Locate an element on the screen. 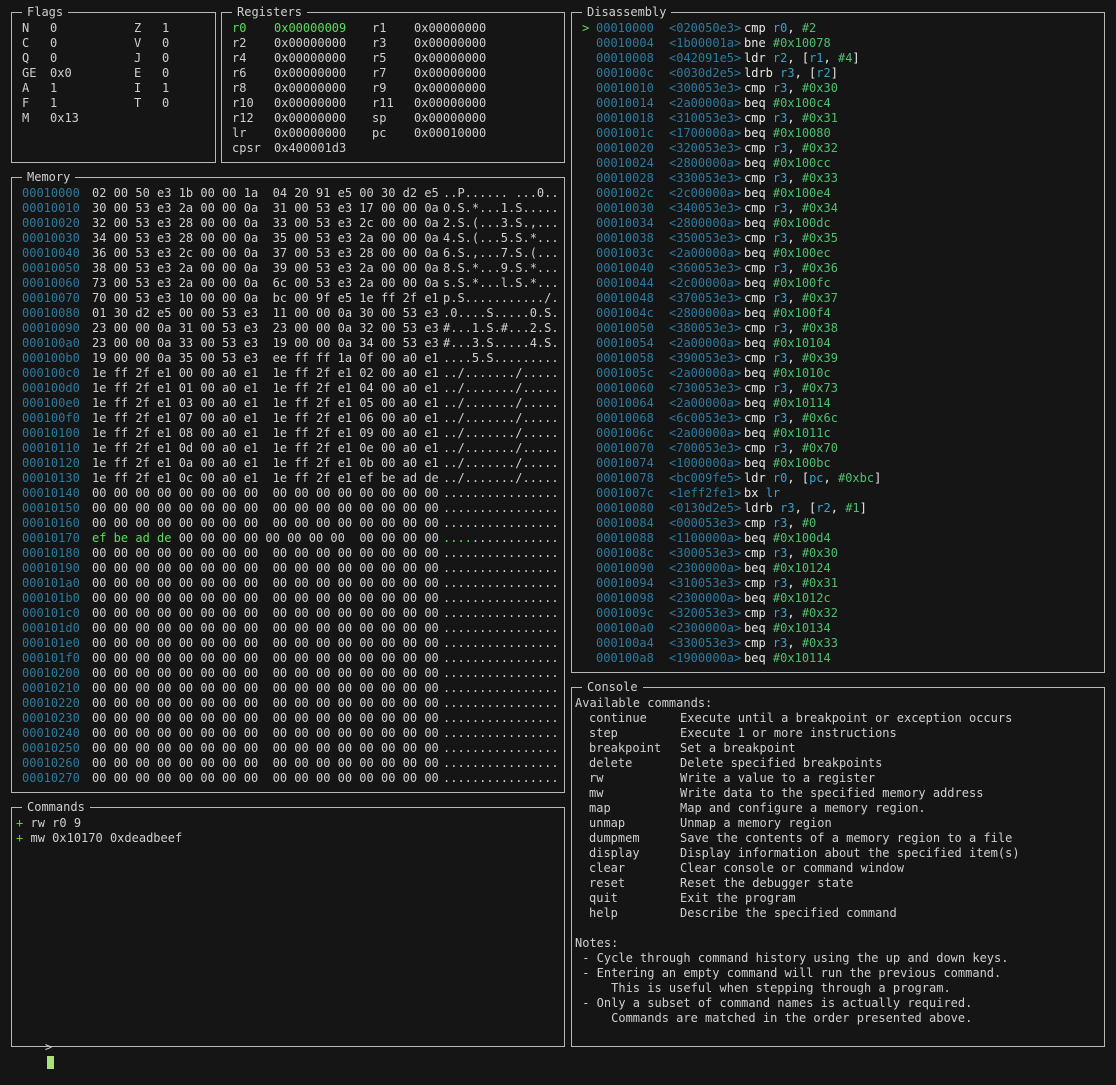  memory-address: 000101f0 is located at coordinates (51, 658).